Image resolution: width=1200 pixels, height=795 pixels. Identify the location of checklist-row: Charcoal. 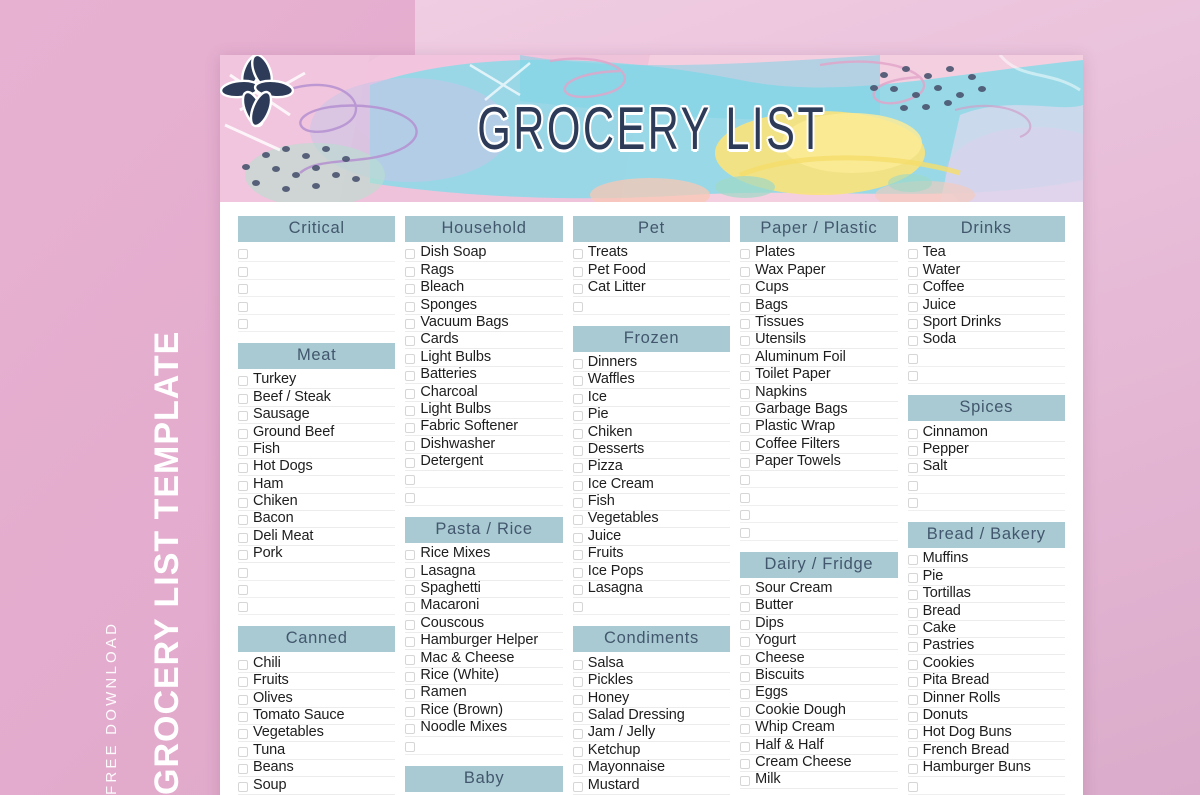
(484, 393).